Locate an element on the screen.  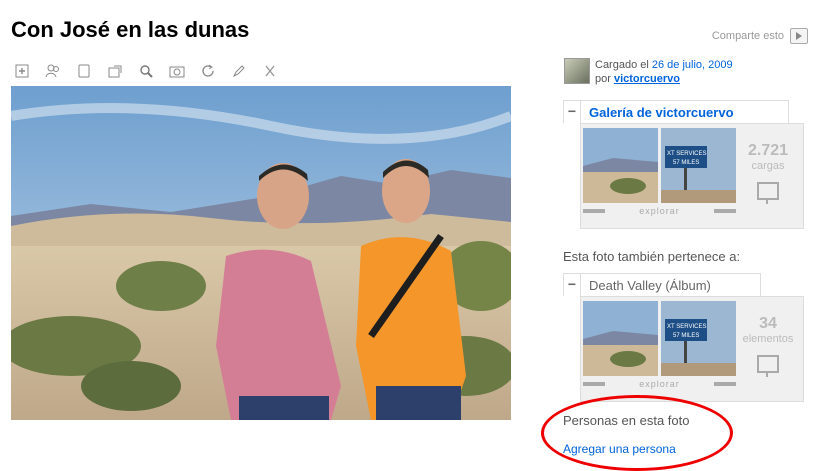
collapse-gallery-button: − is located at coordinates (572, 112).